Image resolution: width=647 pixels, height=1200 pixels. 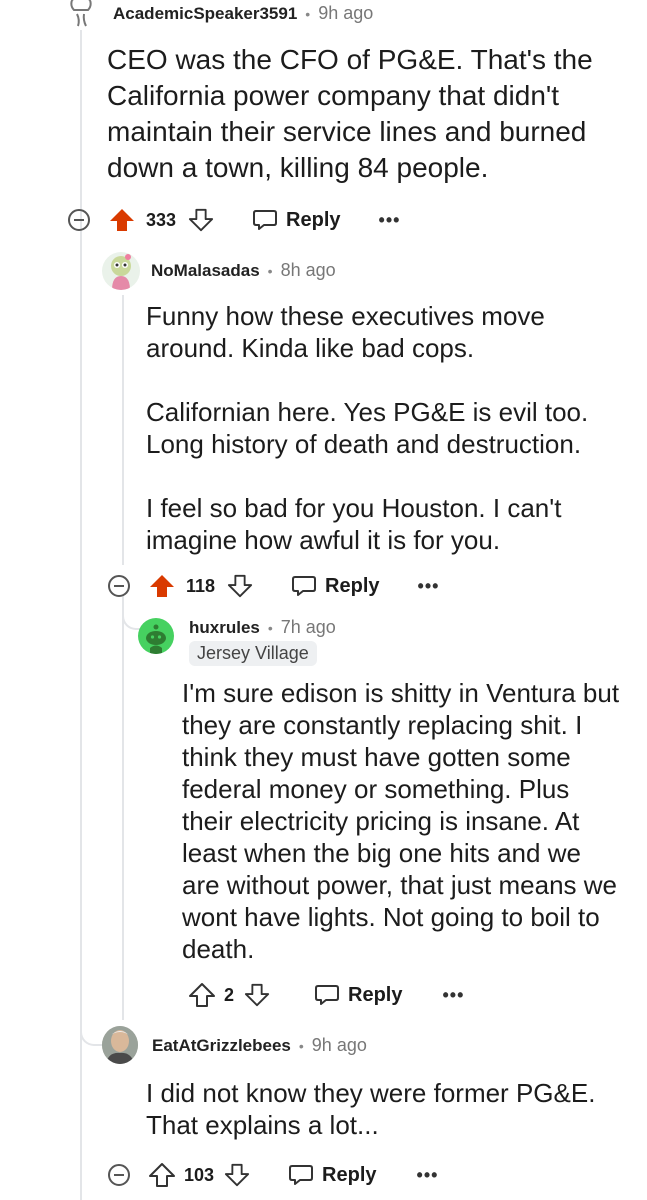 I want to click on comment-actions: 103 Reply •••, so click(x=273, y=1175).